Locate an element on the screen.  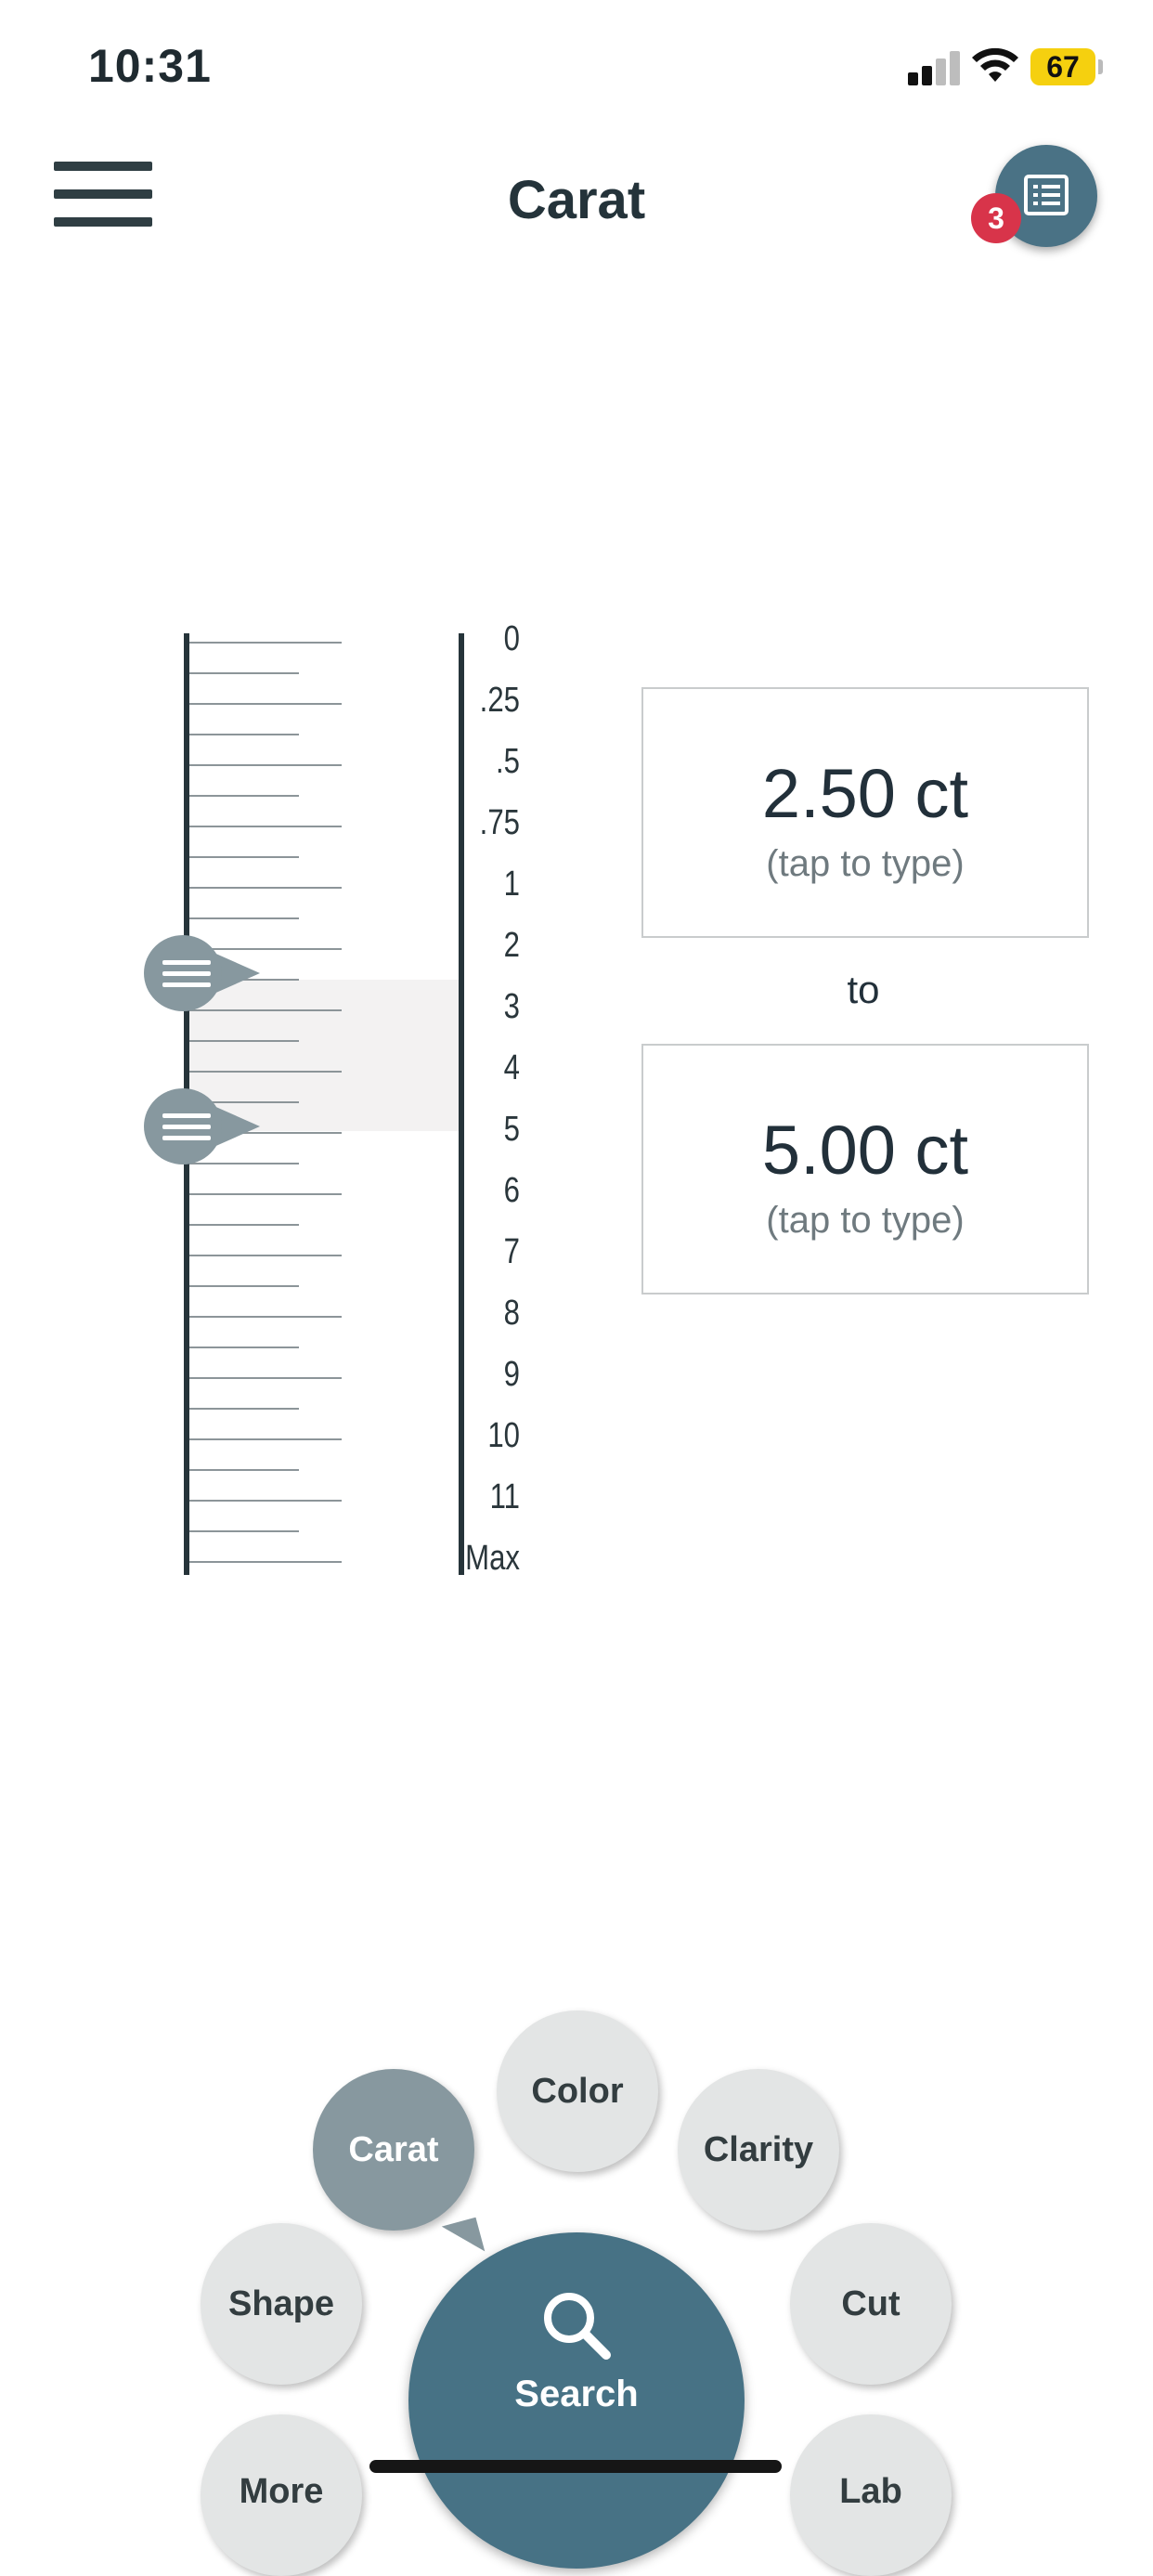
active-nav-pointer-icon is located at coordinates (463, 2239).